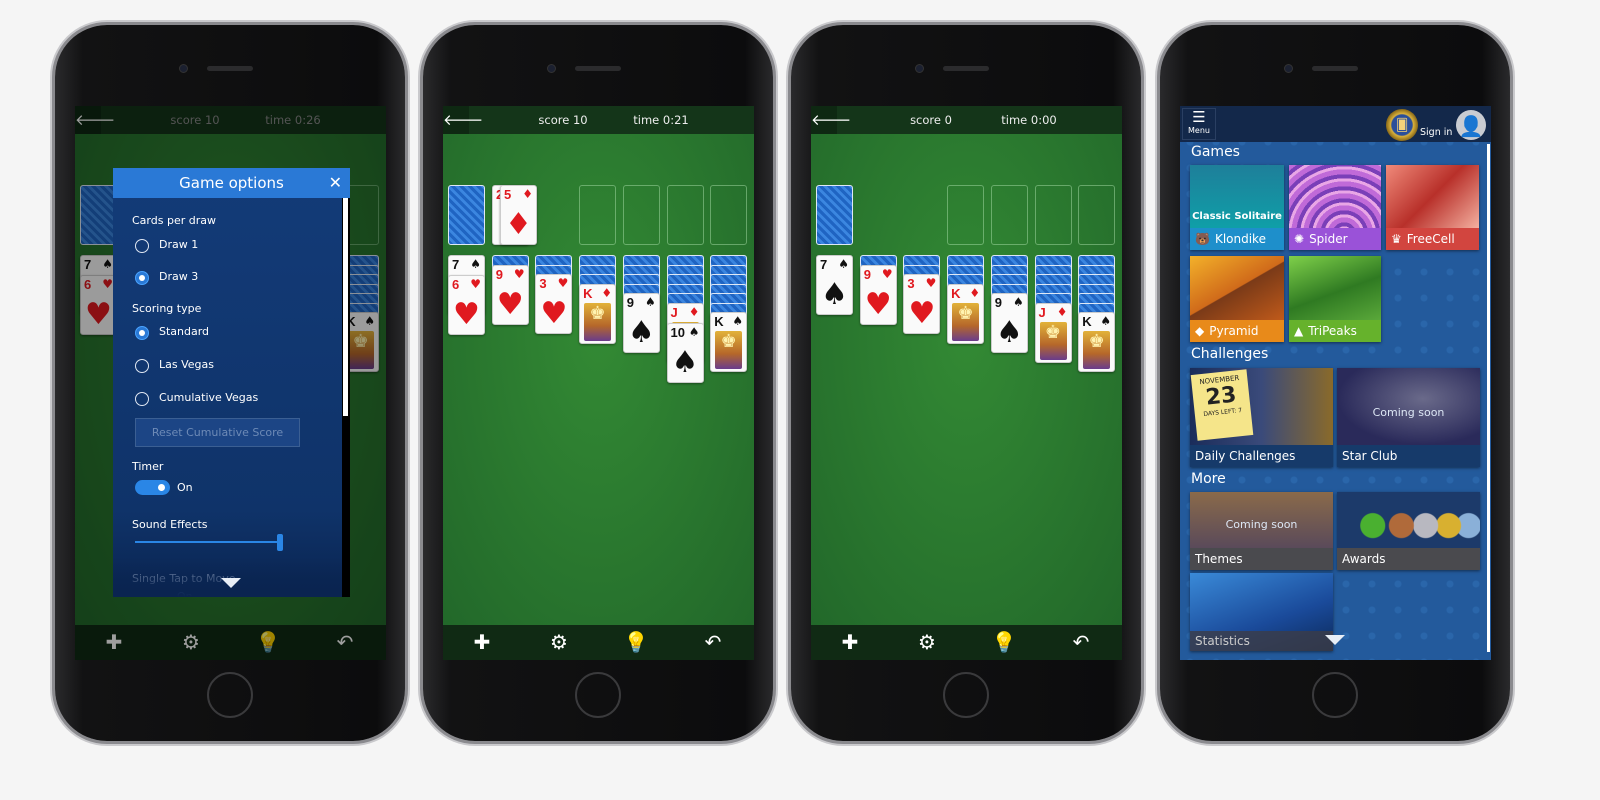 This screenshot has width=1600, height=800. Describe the element at coordinates (1436, 132) in the screenshot. I see `sign-in-link: Sign in` at that location.